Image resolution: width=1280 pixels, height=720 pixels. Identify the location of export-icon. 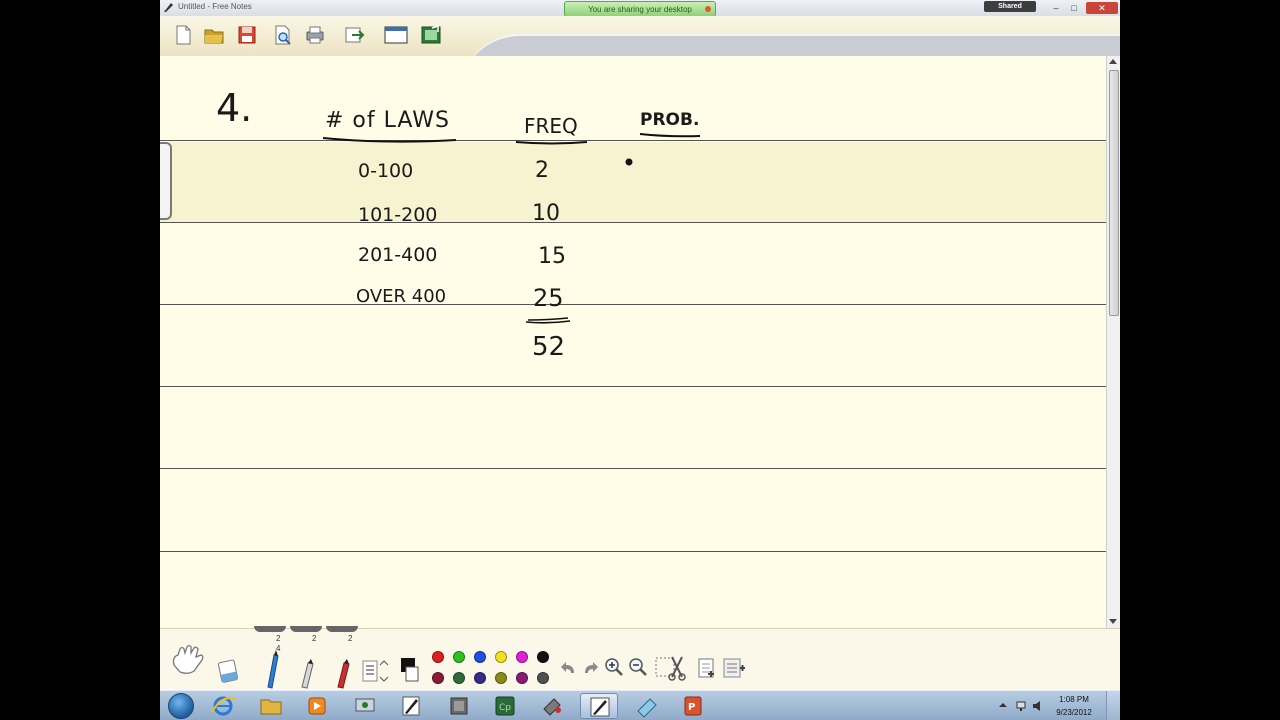
(354, 35).